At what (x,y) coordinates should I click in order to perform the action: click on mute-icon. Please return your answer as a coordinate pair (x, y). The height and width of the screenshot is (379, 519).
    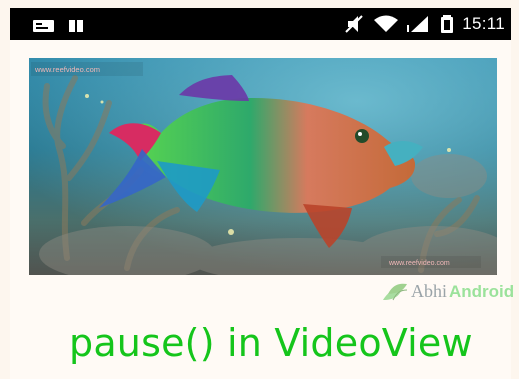
    Looking at the image, I should click on (354, 24).